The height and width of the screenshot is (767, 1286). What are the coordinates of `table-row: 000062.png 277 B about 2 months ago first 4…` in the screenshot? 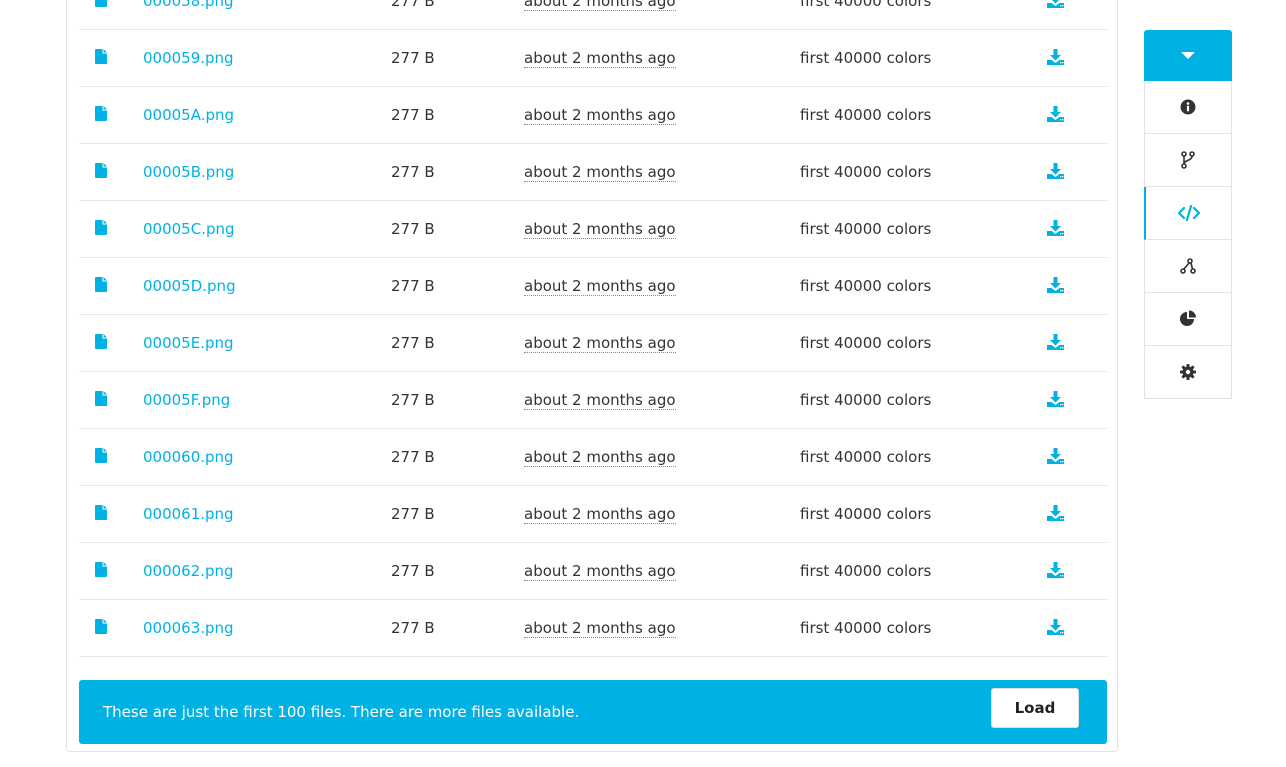 It's located at (593, 571).